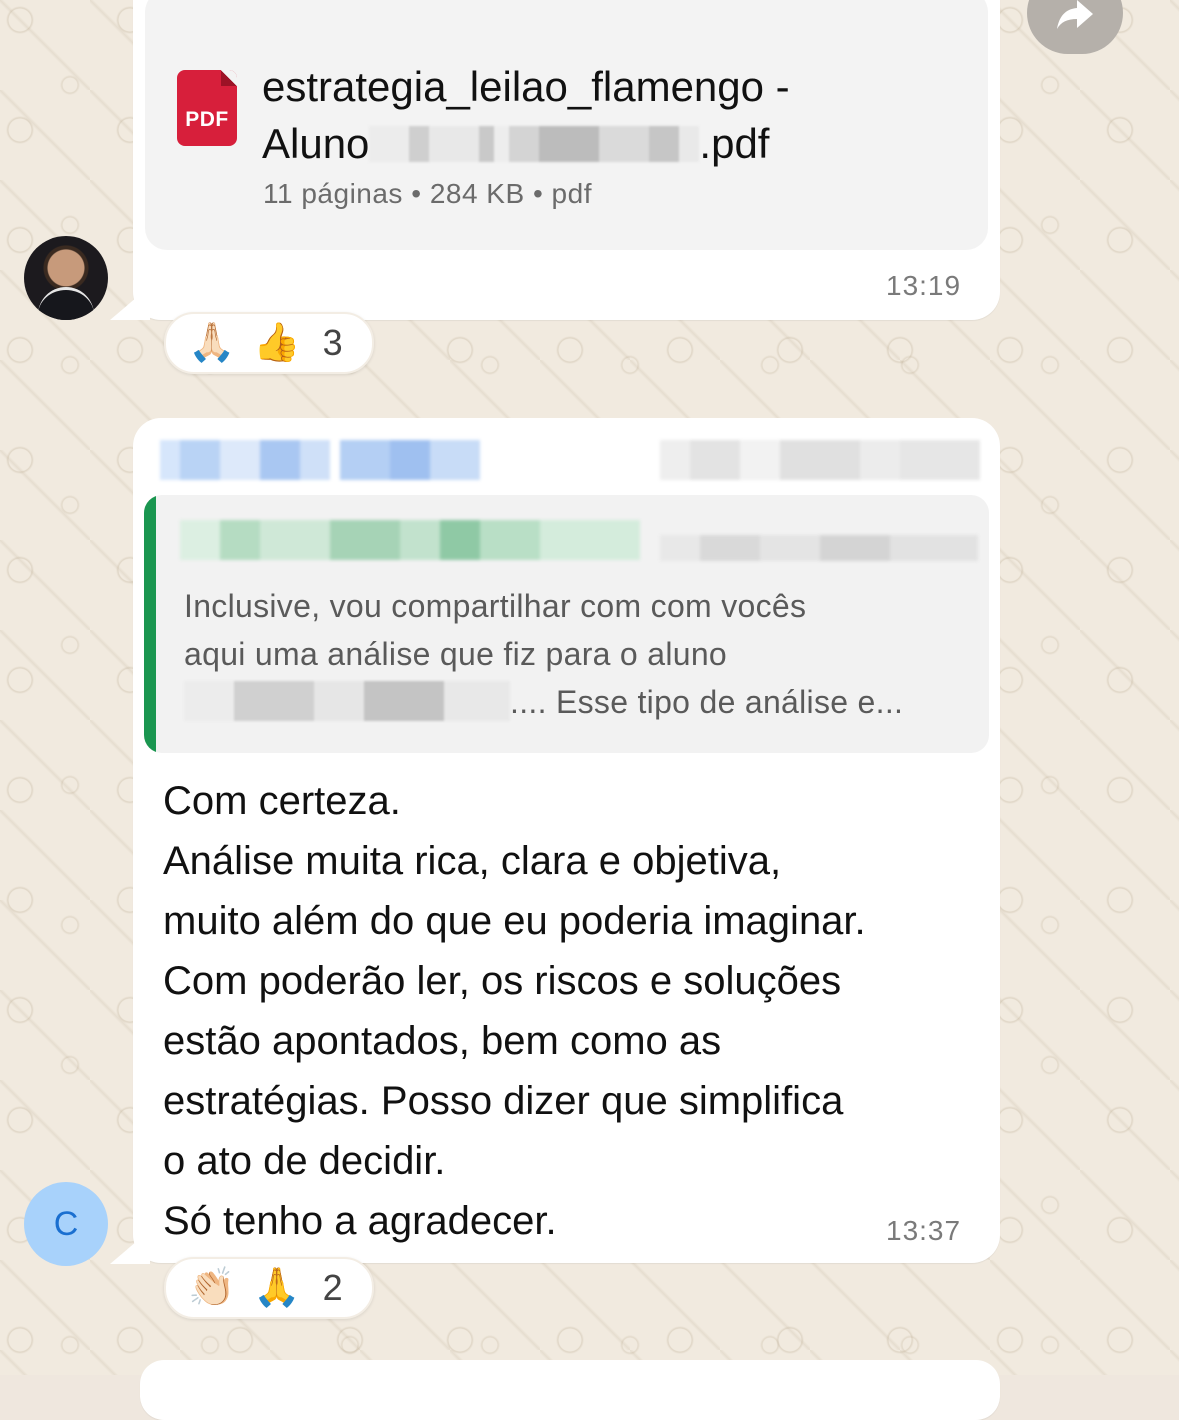 The height and width of the screenshot is (1420, 1179). Describe the element at coordinates (477, 193) in the screenshot. I see `file-size: 284 KB` at that location.